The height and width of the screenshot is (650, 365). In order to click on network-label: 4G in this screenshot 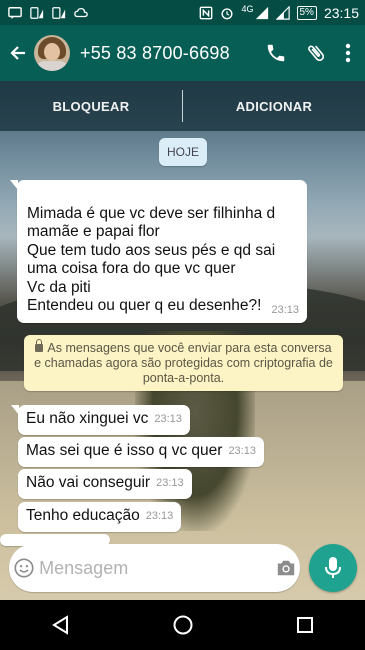, I will do `click(247, 8)`.